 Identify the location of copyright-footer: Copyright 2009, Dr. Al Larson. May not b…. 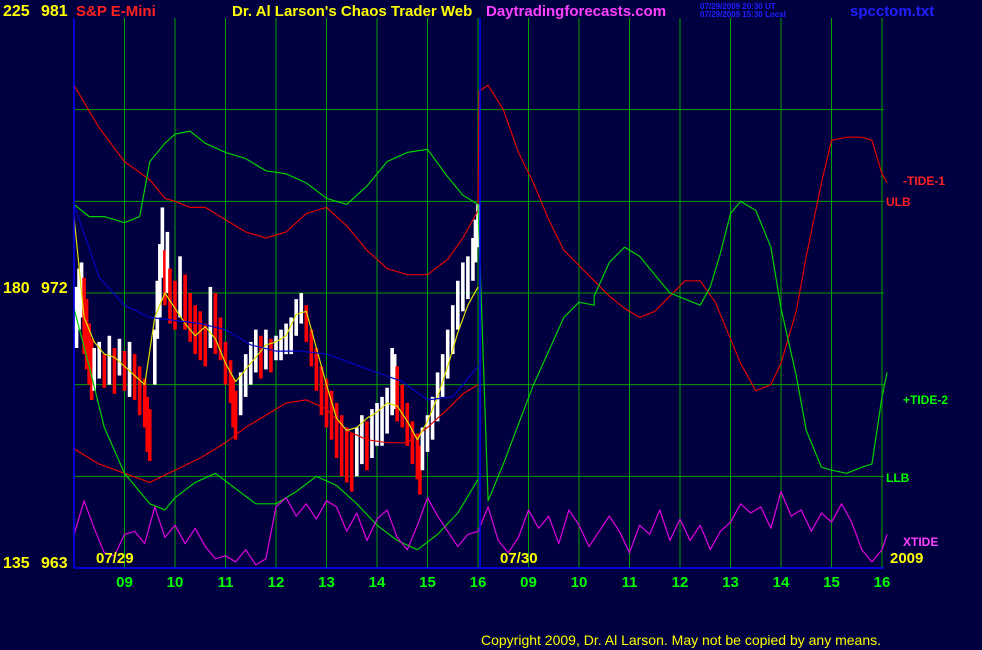
(681, 640).